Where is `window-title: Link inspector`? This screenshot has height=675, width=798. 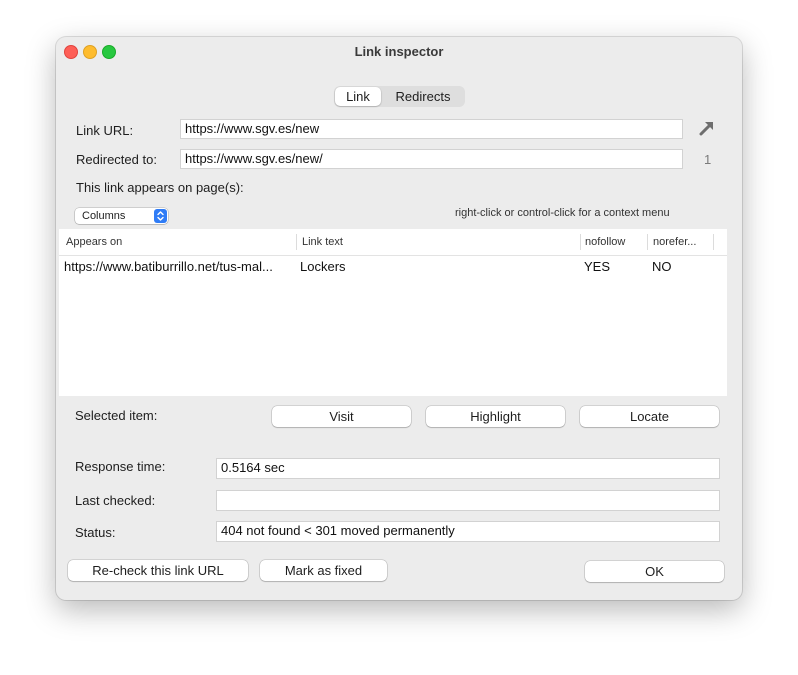
window-title: Link inspector is located at coordinates (399, 51).